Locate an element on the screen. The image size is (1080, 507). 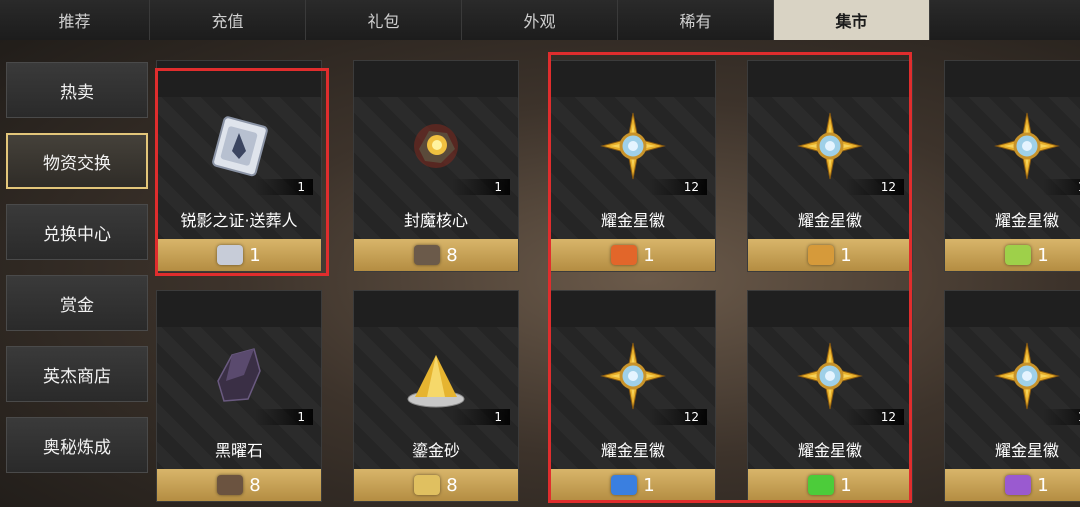
item-name: 黑曜石 is located at coordinates (238, 450).